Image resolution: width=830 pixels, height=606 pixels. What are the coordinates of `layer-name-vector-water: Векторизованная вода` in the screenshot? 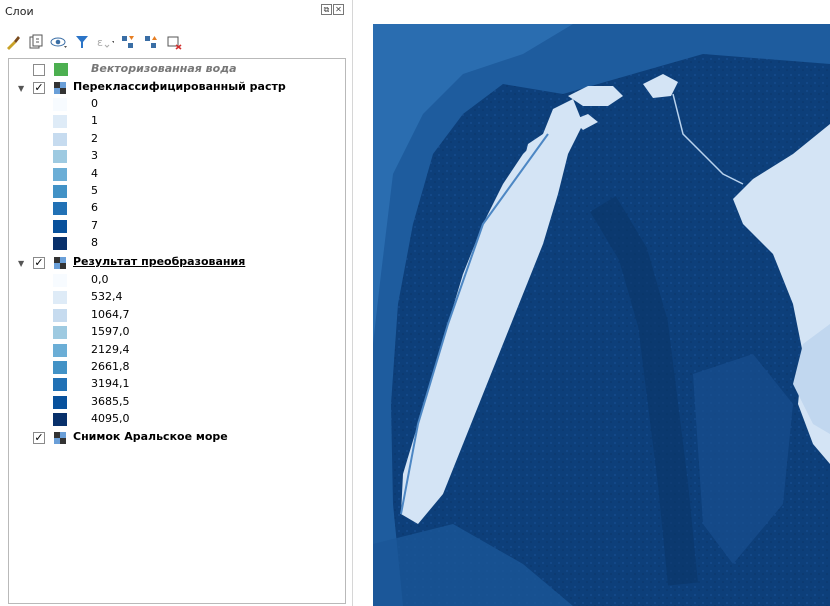 It's located at (164, 68).